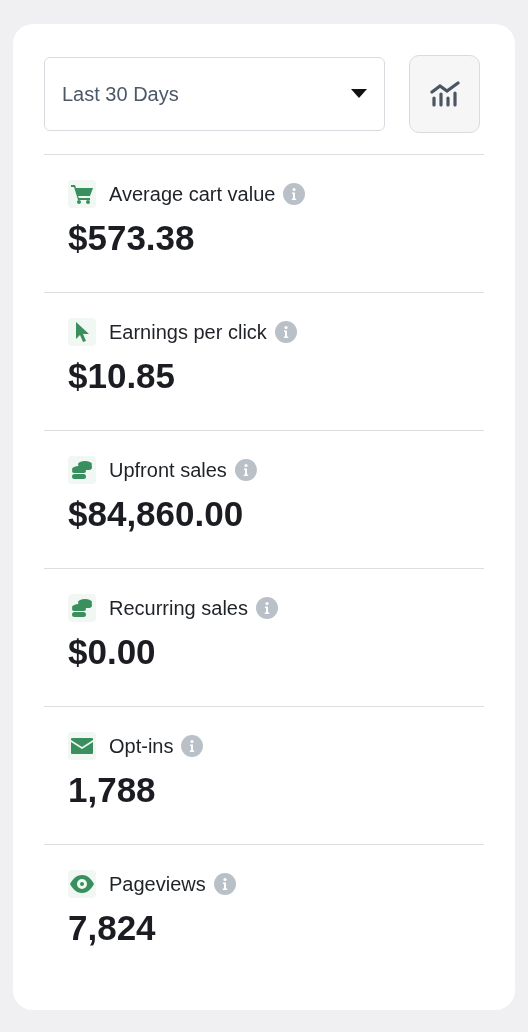 The width and height of the screenshot is (528, 1032). I want to click on metric-label: Recurring sales, so click(178, 608).